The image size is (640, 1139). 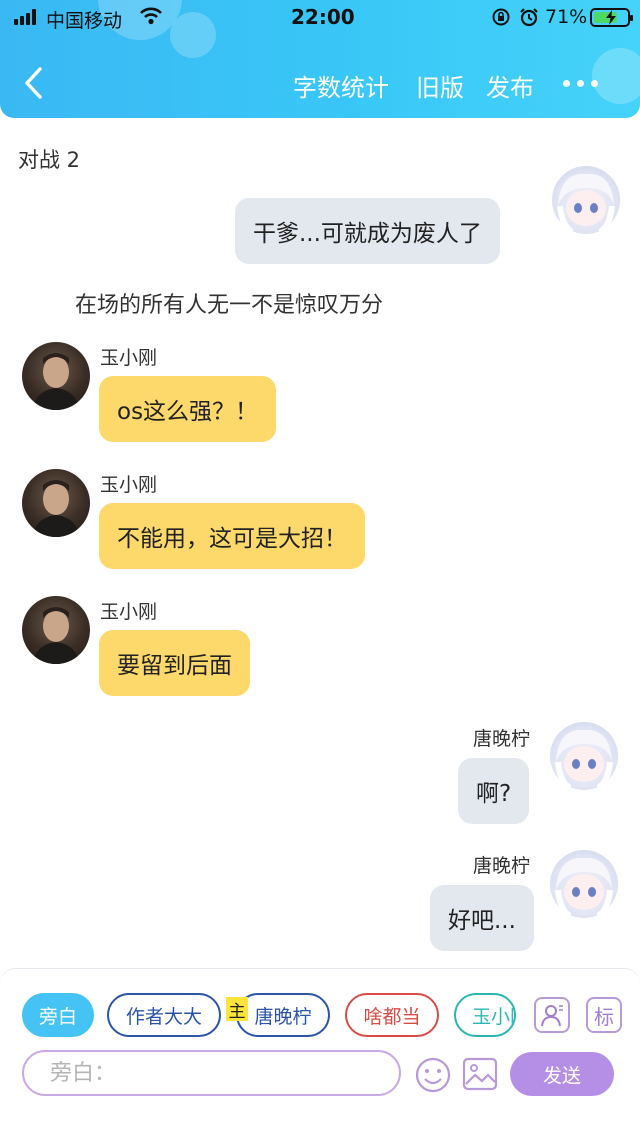 What do you see at coordinates (84, 21) in the screenshot?
I see `carrier-name: 中国移动` at bounding box center [84, 21].